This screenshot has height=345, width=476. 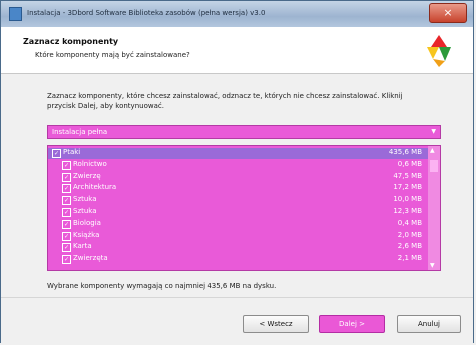 I want to click on component-row: ✓ Książka 2,0 MB, so click(x=238, y=236).